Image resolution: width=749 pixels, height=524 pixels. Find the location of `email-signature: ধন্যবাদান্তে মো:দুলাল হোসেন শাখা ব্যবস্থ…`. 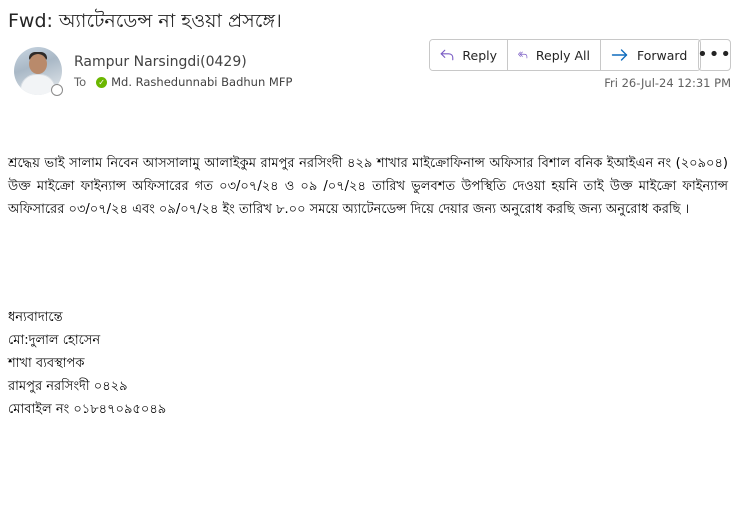

email-signature: ধন্যবাদান্তে মো:দুলাল হোসেন শাখা ব্যবস্থ… is located at coordinates (208, 363).